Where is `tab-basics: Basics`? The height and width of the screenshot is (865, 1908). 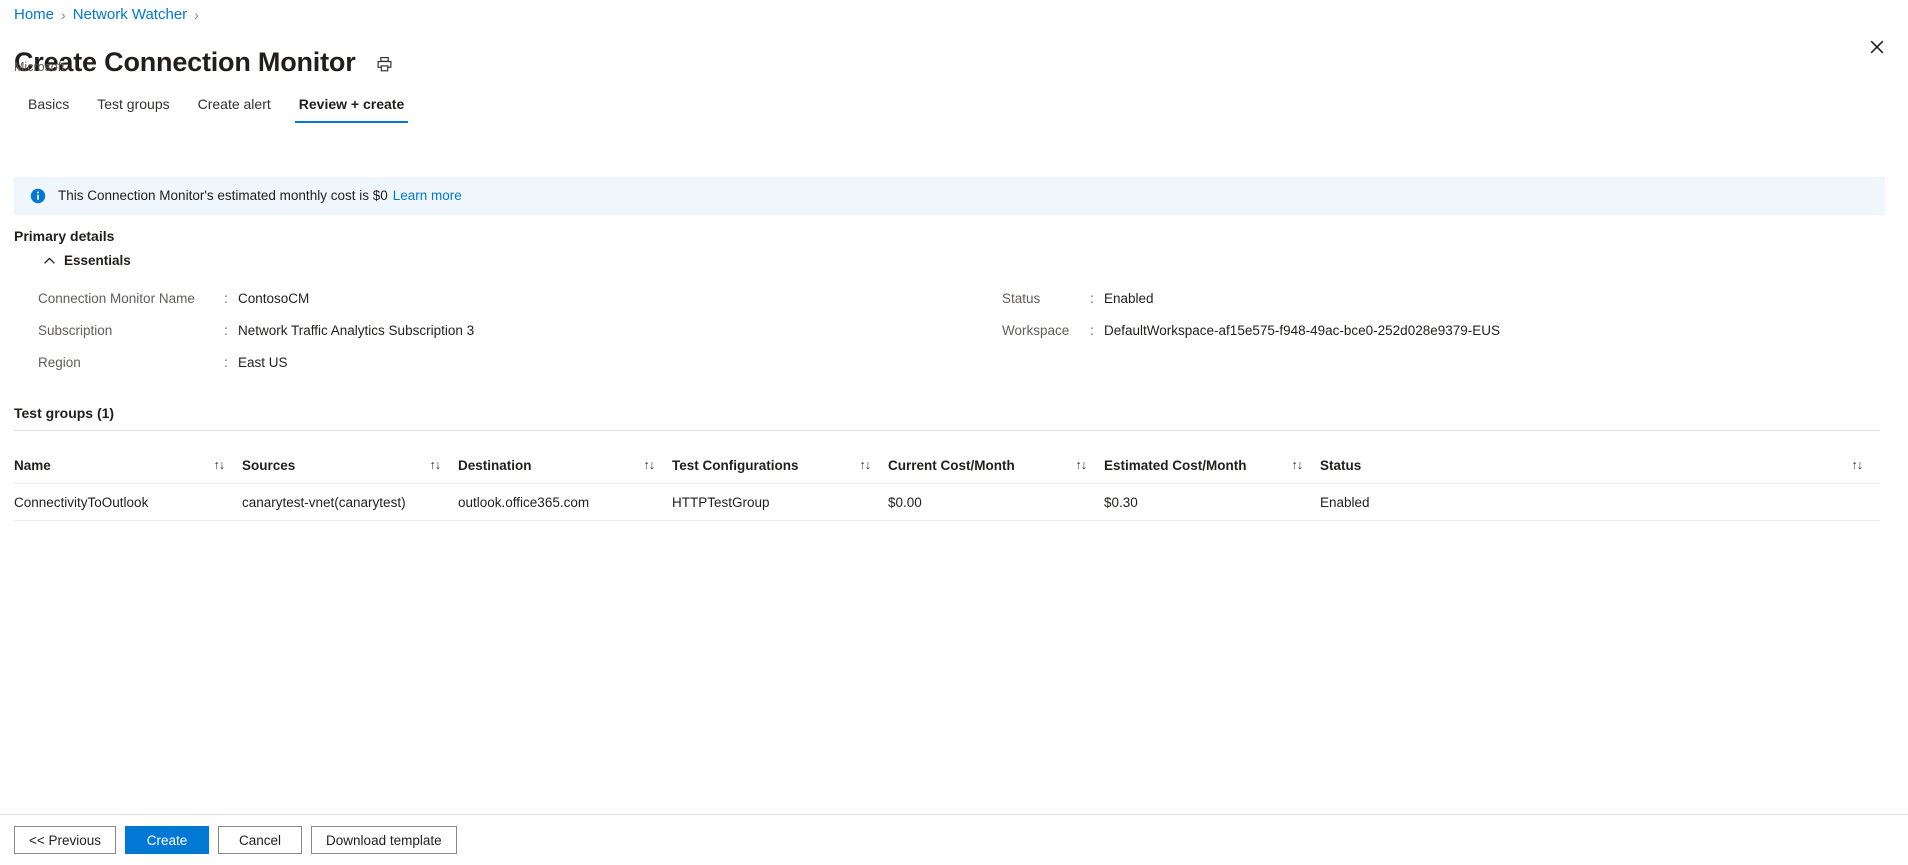 tab-basics: Basics is located at coordinates (48, 105).